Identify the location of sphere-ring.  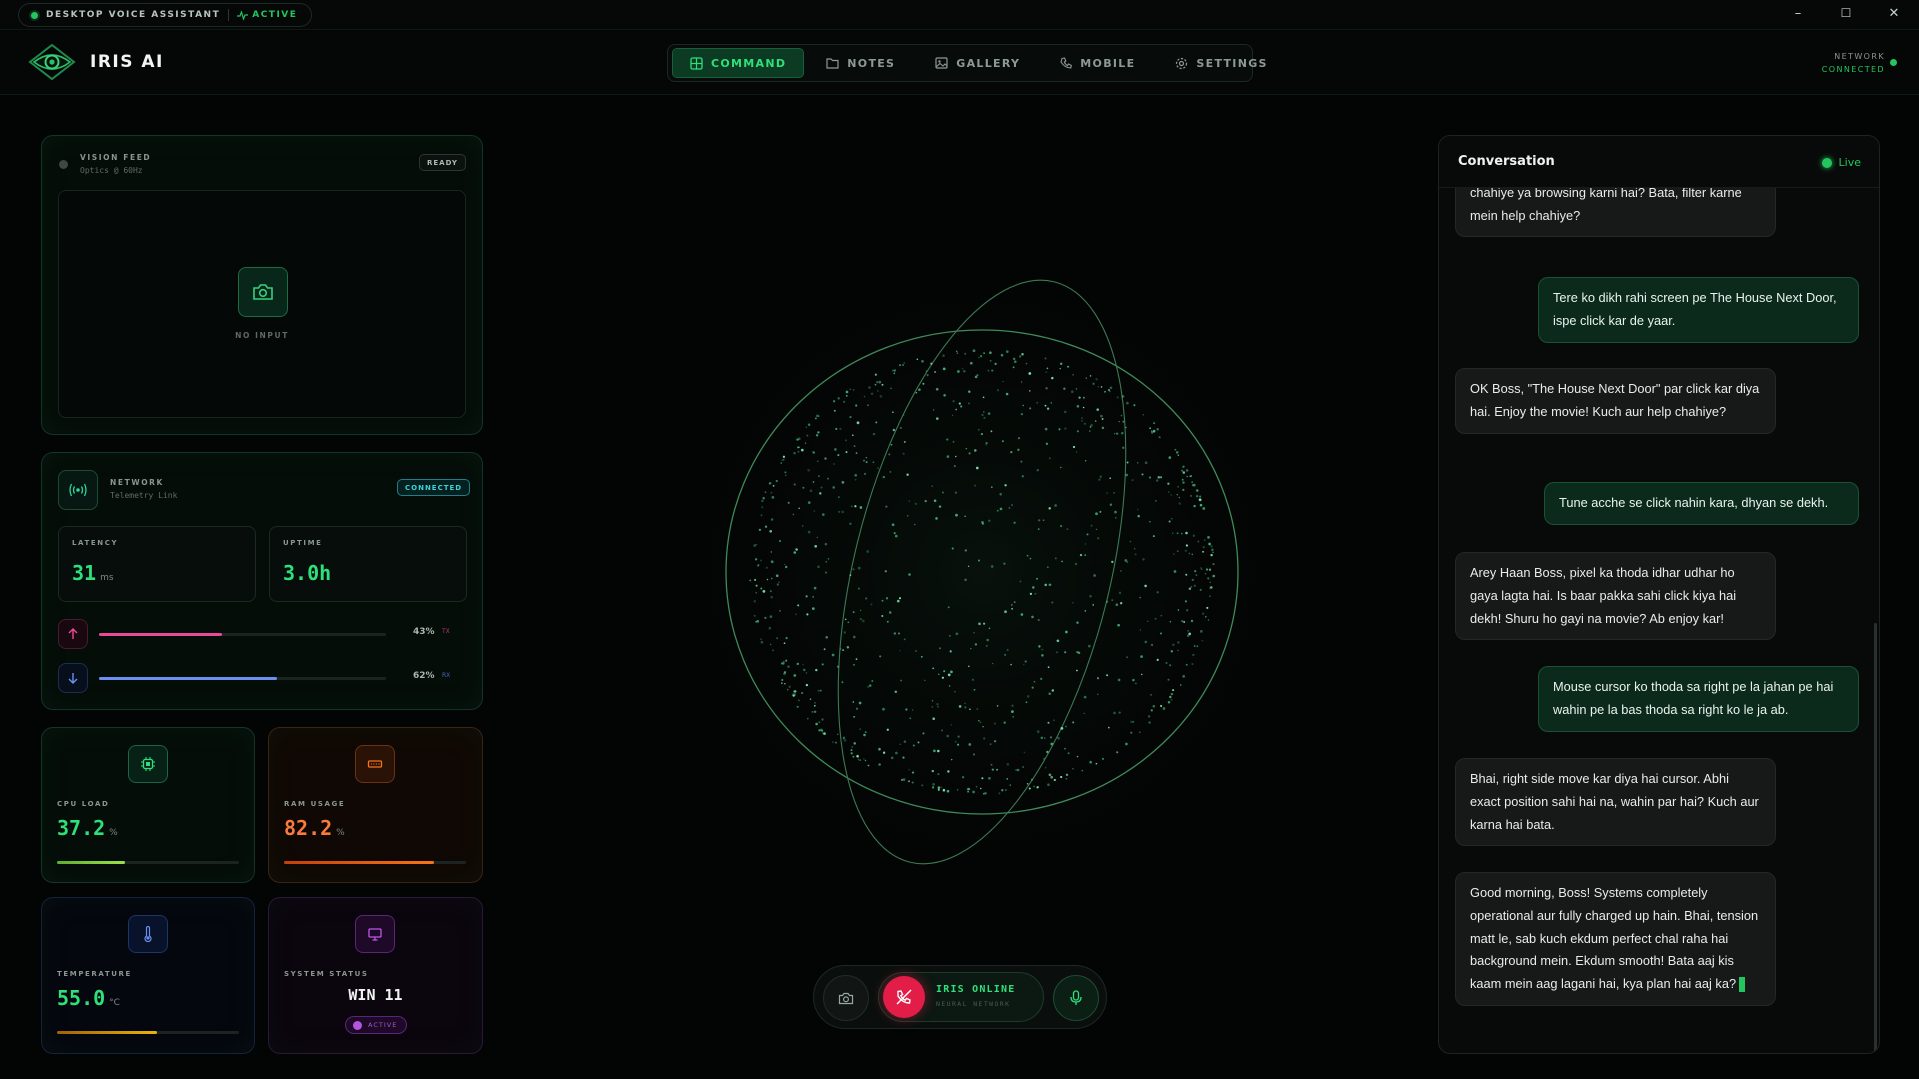
(982, 572).